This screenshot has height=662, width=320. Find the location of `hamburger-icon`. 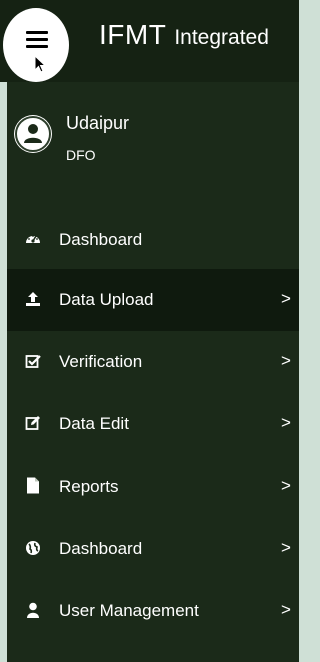

hamburger-icon is located at coordinates (37, 41).